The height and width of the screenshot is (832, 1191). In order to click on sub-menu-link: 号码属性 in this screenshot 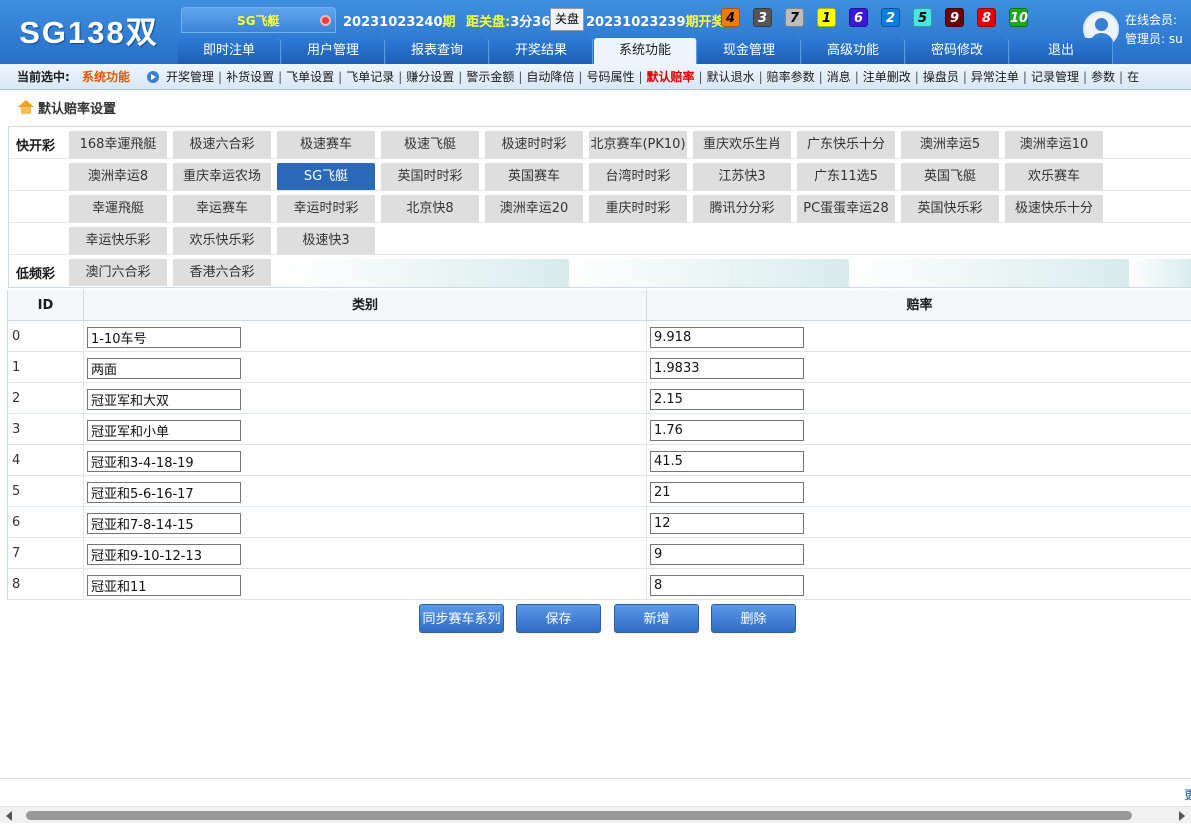, I will do `click(610, 77)`.